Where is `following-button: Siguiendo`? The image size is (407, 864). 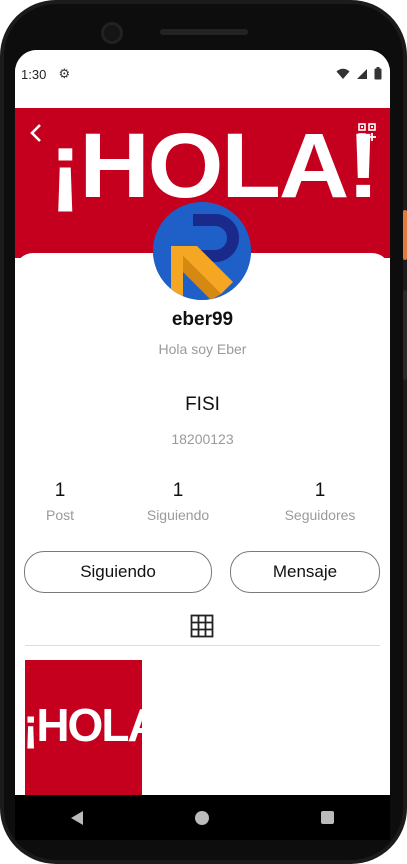 following-button: Siguiendo is located at coordinates (118, 572).